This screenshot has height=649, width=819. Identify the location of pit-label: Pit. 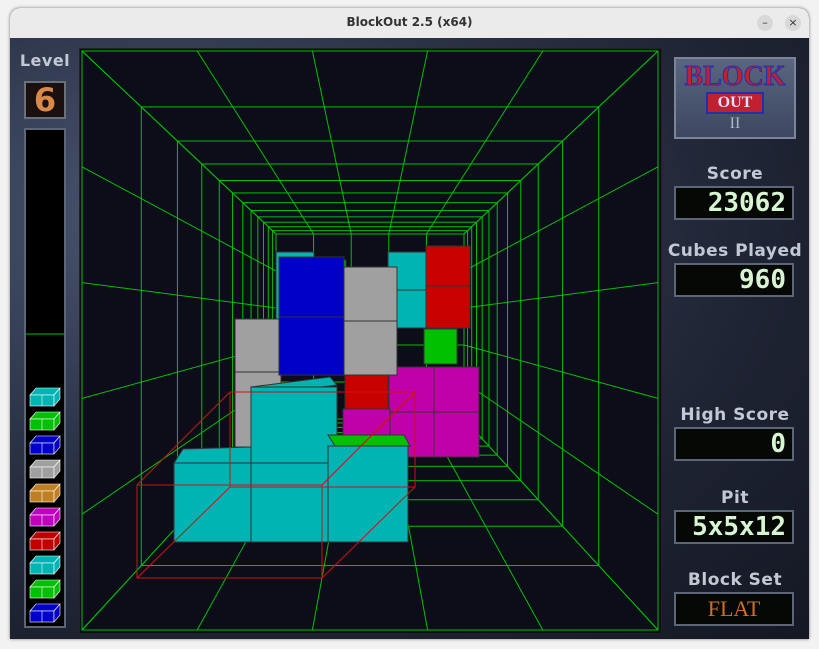
(735, 498).